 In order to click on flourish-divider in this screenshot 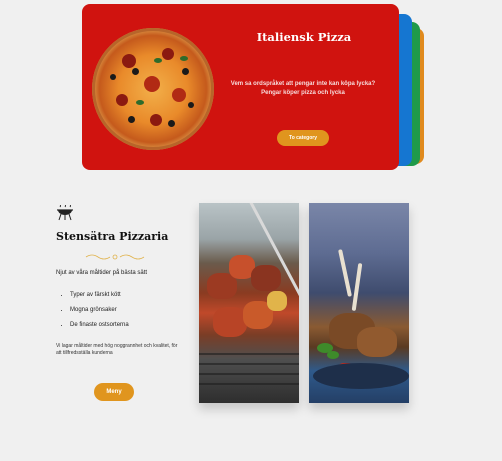, I will do `click(115, 257)`.